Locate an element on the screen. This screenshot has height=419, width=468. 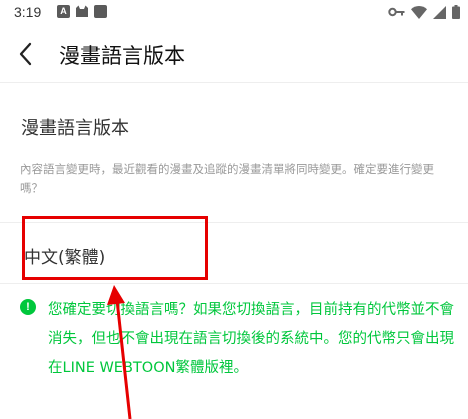
key-icon is located at coordinates (396, 12).